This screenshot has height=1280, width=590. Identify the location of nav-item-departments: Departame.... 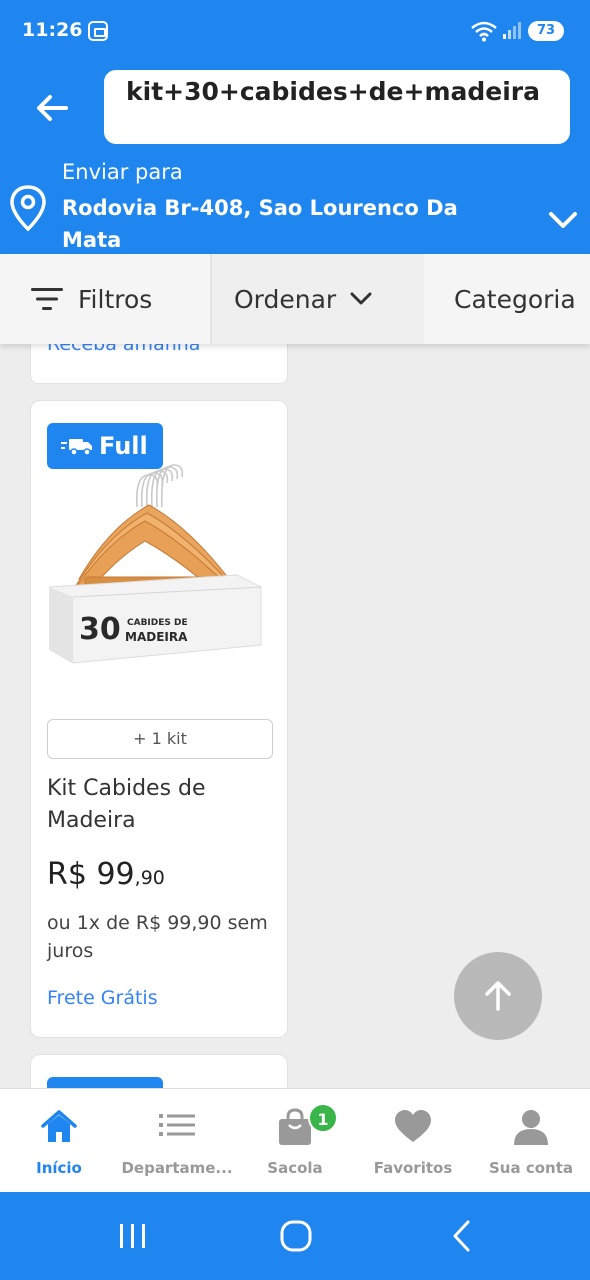
(177, 1141).